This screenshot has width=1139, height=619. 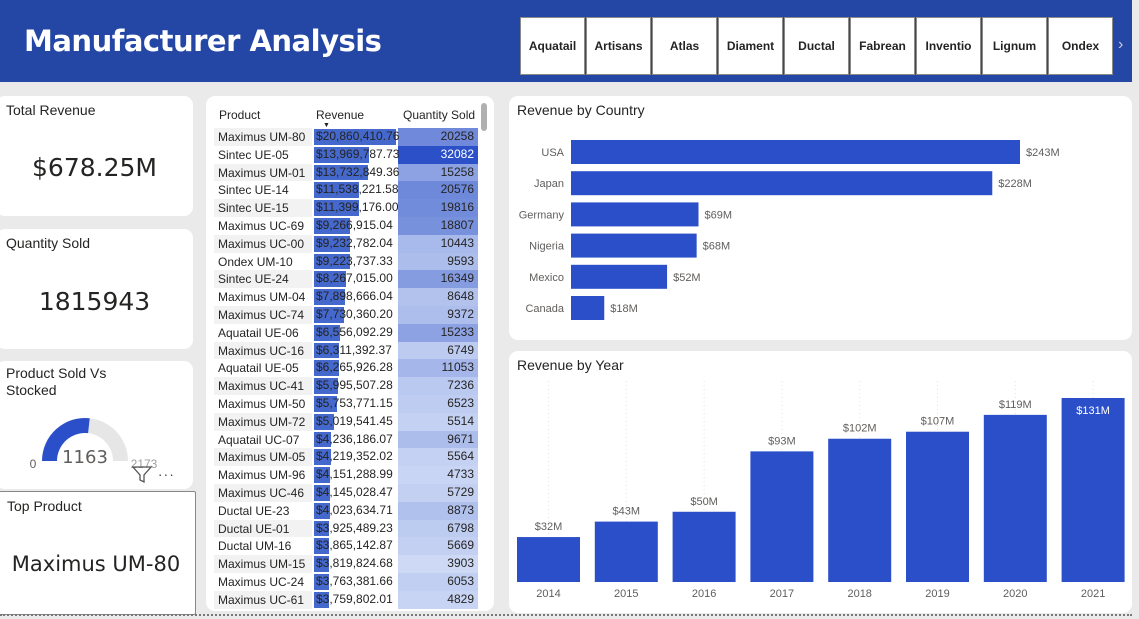 I want to click on table-row: Aquatail UE-05 $6,265,926.28 11053, so click(x=348, y=368).